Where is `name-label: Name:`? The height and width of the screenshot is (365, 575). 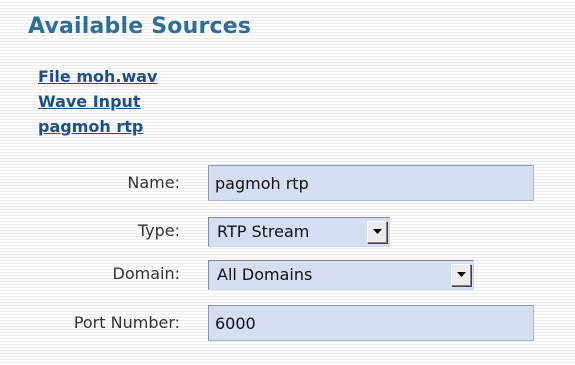 name-label: Name: is located at coordinates (153, 182).